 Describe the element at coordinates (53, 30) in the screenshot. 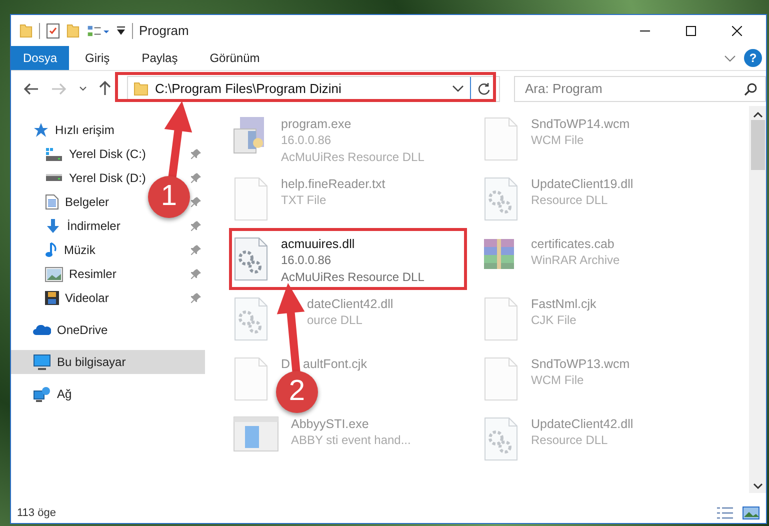

I see `properties-icon` at that location.